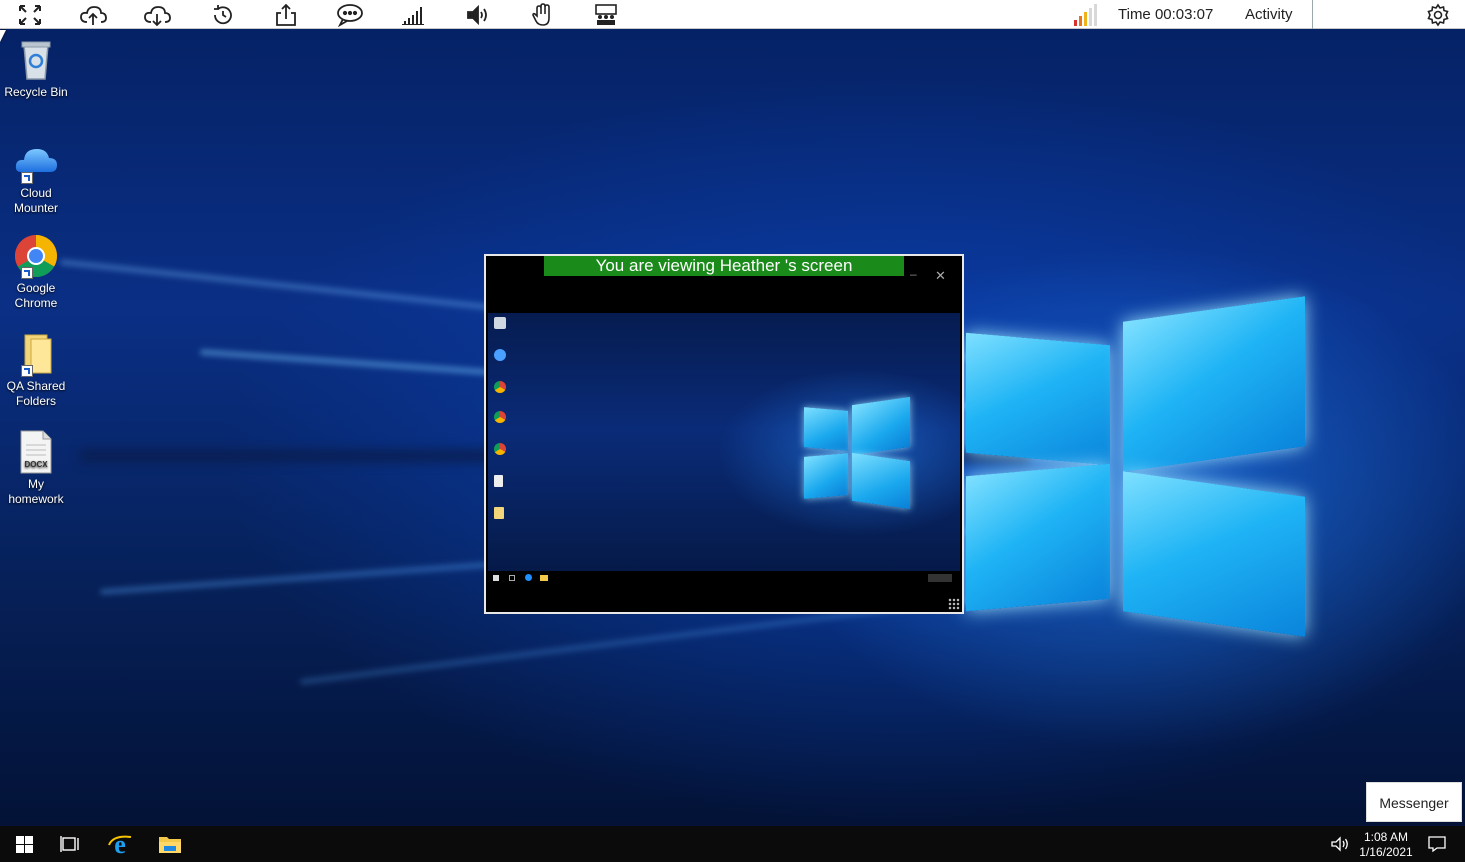 The height and width of the screenshot is (862, 1465). What do you see at coordinates (36, 393) in the screenshot?
I see `desktop-icon-label: QA Shared Folders` at bounding box center [36, 393].